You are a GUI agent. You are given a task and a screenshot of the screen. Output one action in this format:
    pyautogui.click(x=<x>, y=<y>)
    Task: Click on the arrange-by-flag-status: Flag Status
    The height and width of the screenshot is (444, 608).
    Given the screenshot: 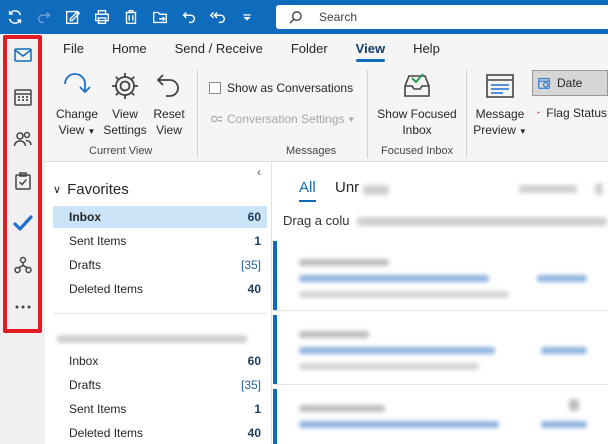 What is the action you would take?
    pyautogui.click(x=570, y=113)
    